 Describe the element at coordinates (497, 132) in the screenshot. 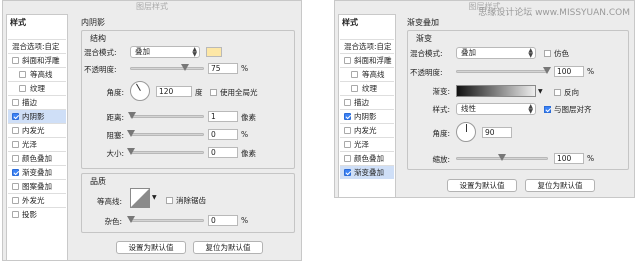

I see `angle-input: 90` at that location.